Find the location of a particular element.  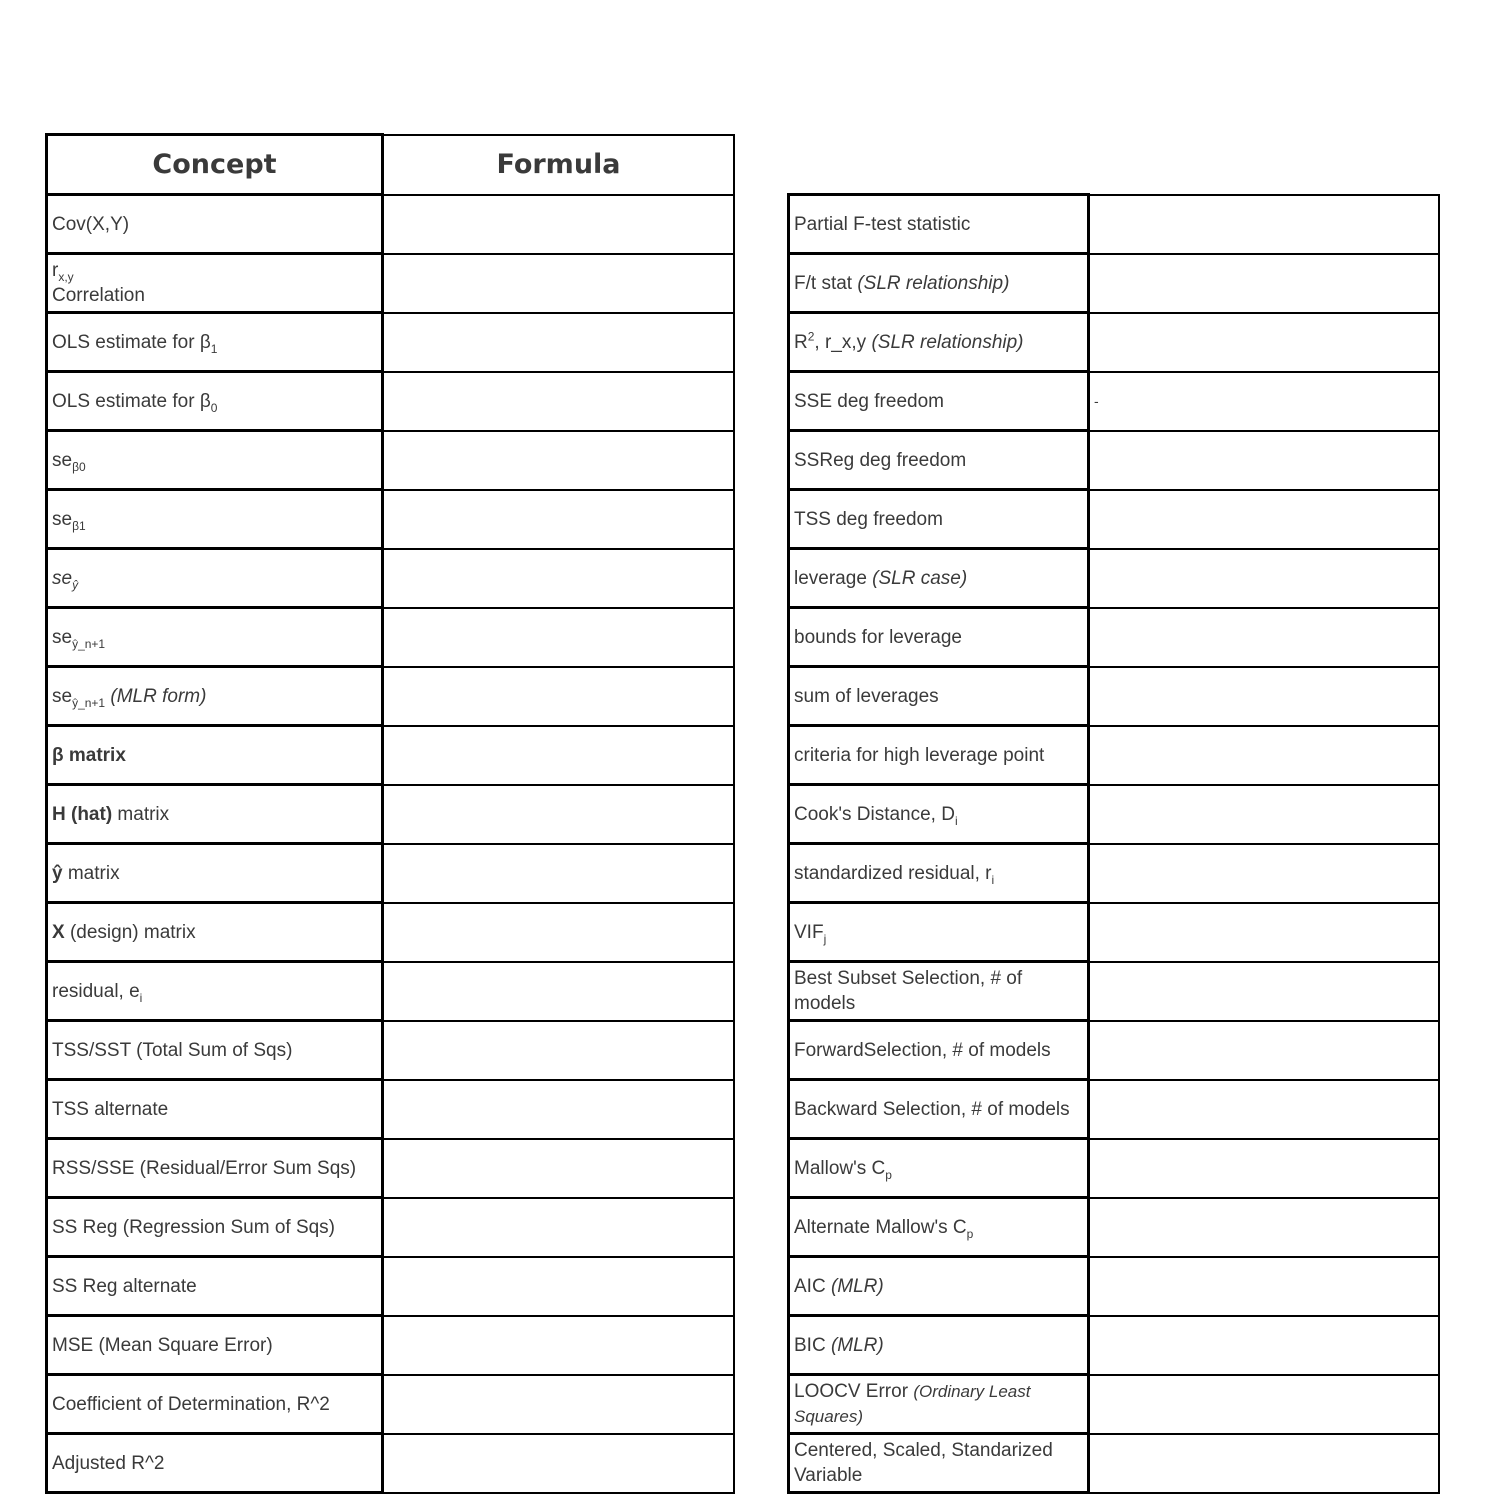

concept-sub: 1 is located at coordinates (214, 348).